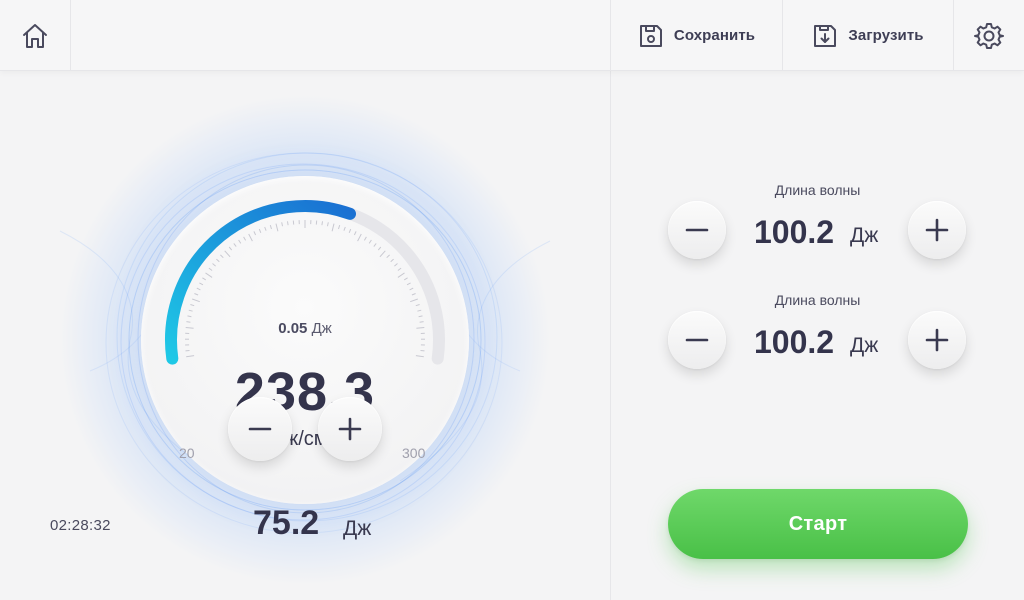 The height and width of the screenshot is (600, 1024). What do you see at coordinates (864, 345) in the screenshot?
I see `param-2-unit: Дж` at bounding box center [864, 345].